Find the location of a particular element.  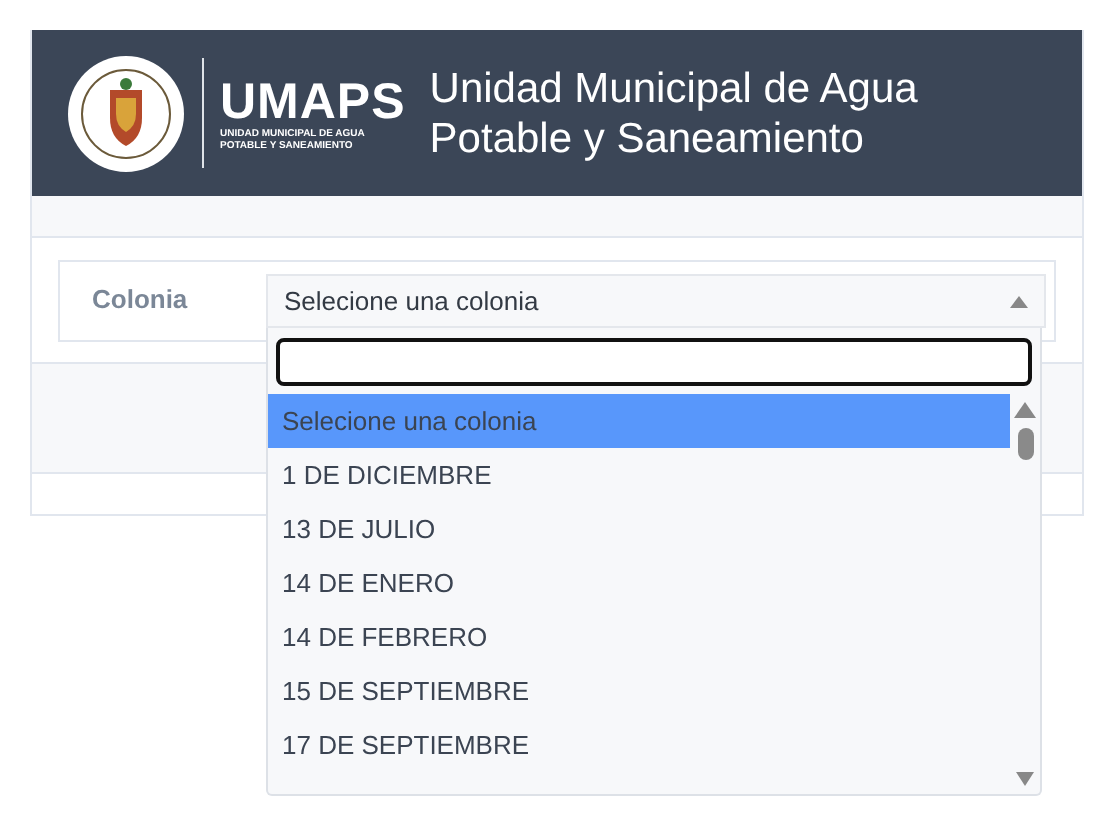

search-field is located at coordinates (654, 362).